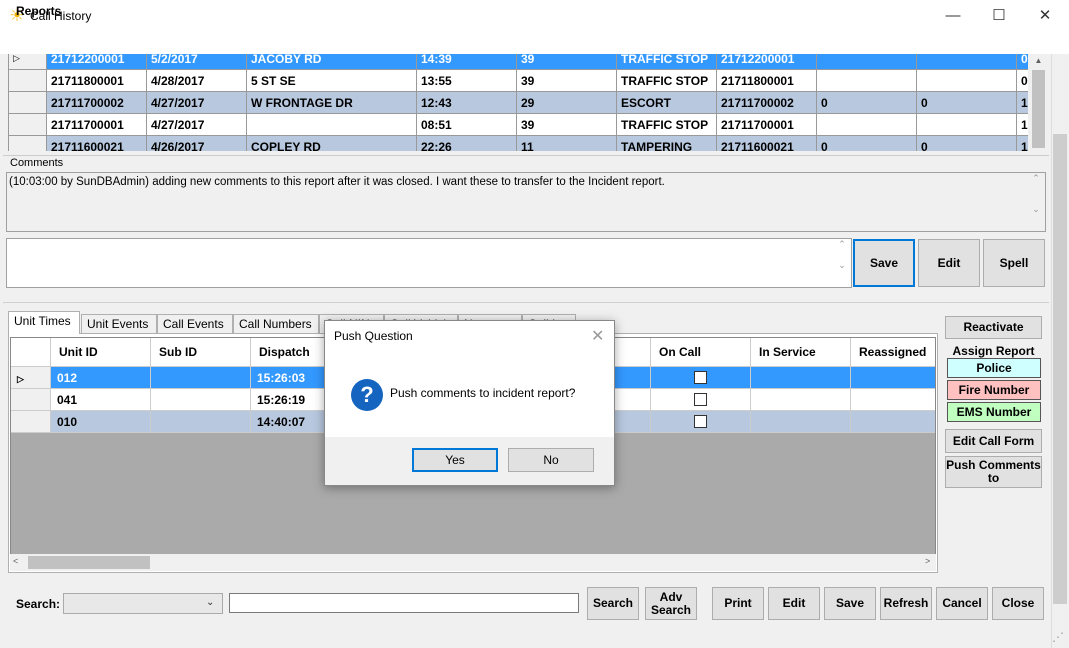 The height and width of the screenshot is (648, 1069). Describe the element at coordinates (794, 603) in the screenshot. I see `edit-button: Edit` at that location.